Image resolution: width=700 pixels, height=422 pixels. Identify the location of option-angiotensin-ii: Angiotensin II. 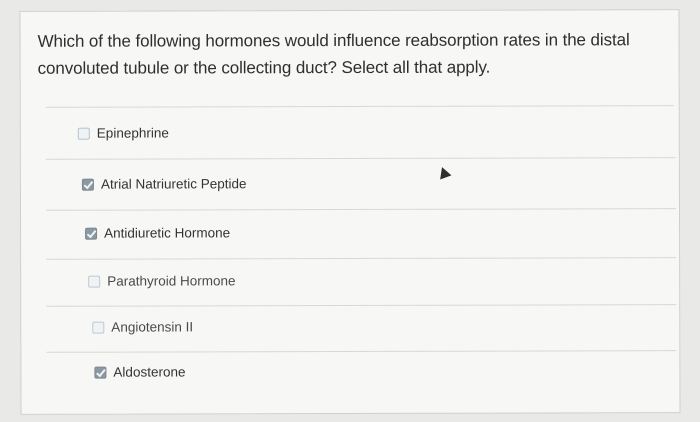
(143, 327).